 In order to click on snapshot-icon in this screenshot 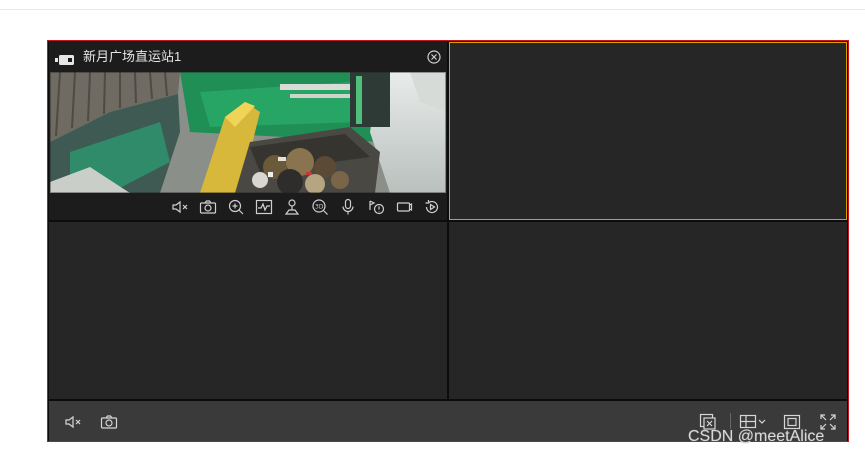, I will do `click(208, 207)`.